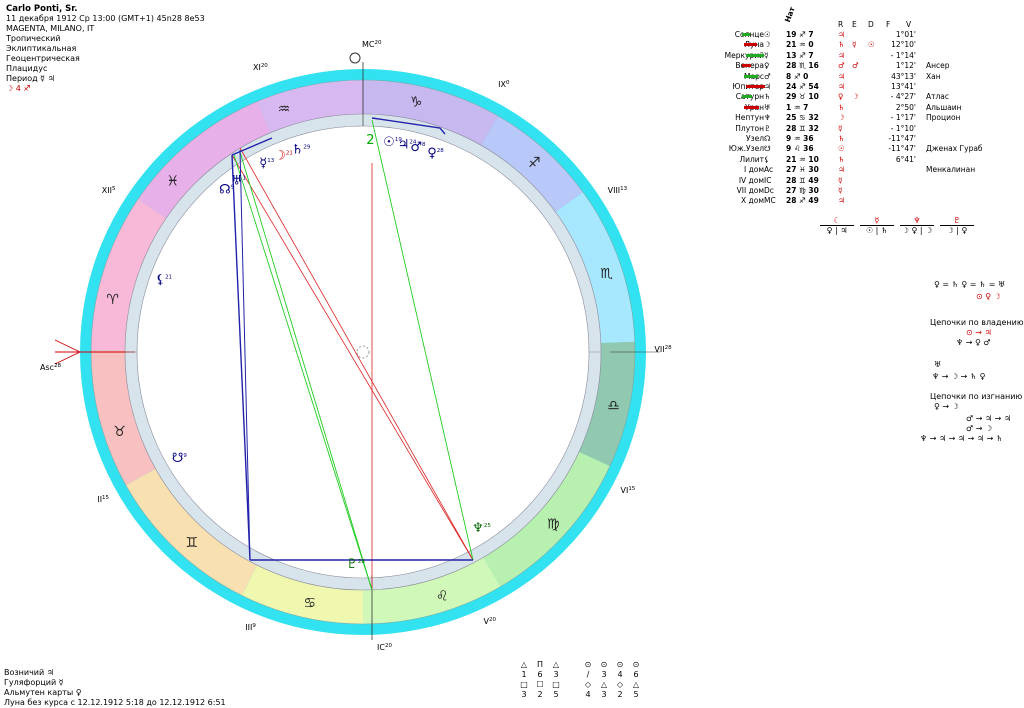 The width and height of the screenshot is (1024, 708). Describe the element at coordinates (250, 627) in the screenshot. I see `house-label-III: III9` at that location.